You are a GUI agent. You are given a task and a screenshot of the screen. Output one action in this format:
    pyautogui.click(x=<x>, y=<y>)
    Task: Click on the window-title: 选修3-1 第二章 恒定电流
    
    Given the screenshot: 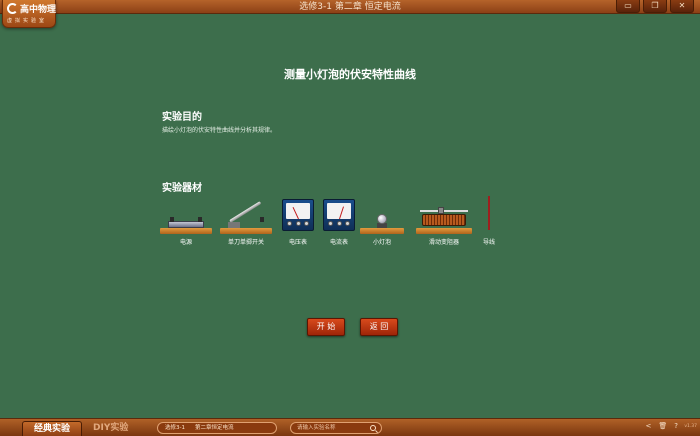 What is the action you would take?
    pyautogui.click(x=350, y=7)
    